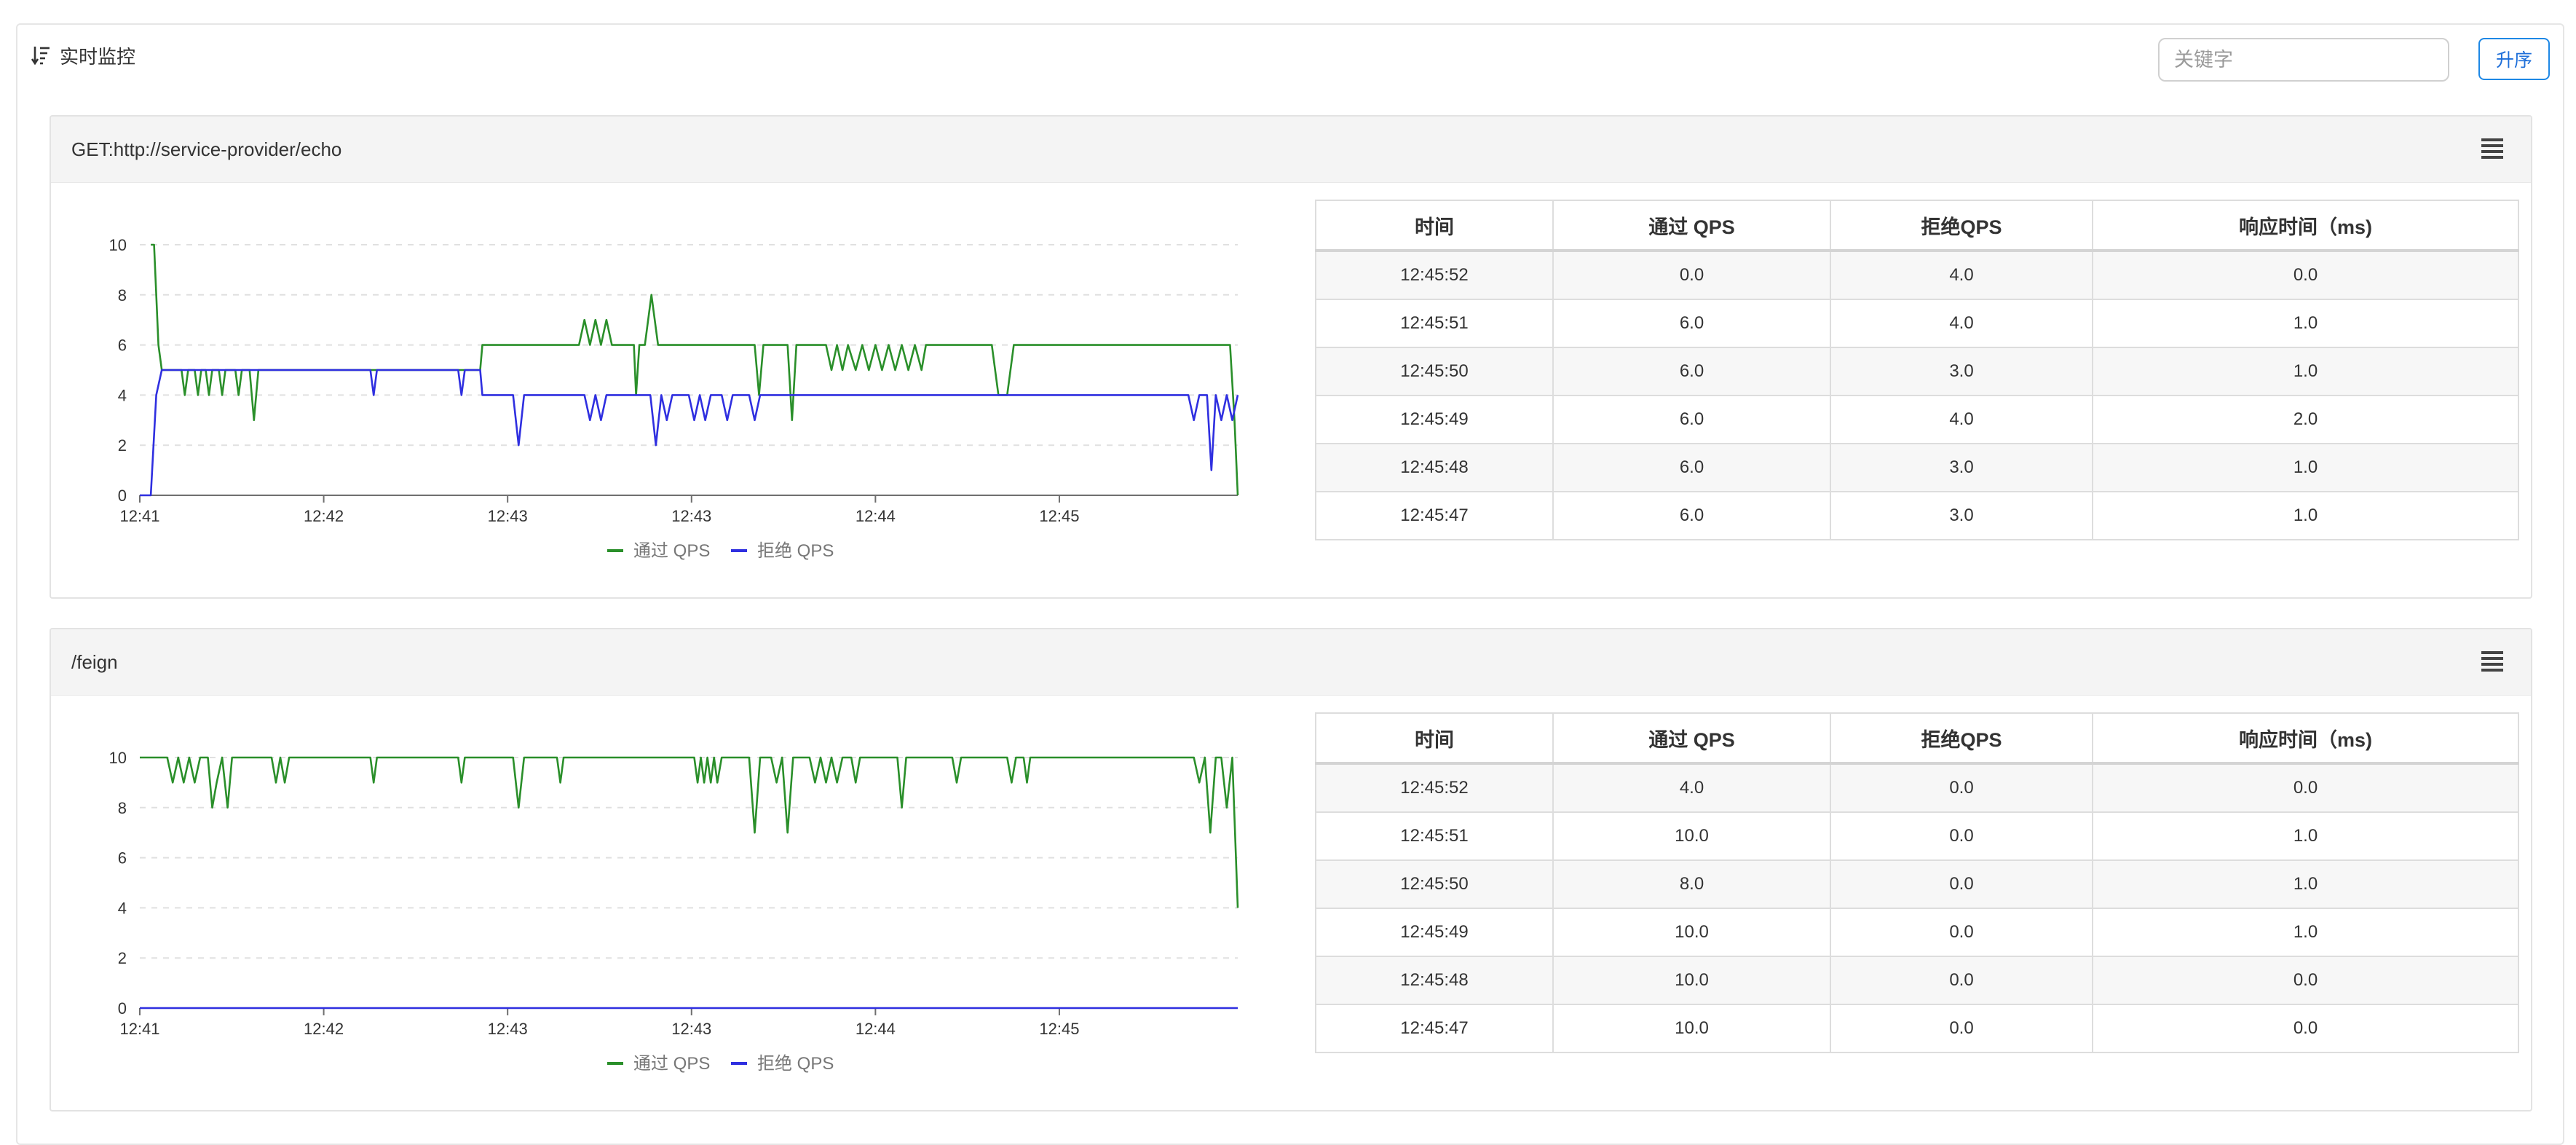 This screenshot has height=1145, width=2576. I want to click on table-row: 12:45:49 10.0 0.0 1.0, so click(1917, 932).